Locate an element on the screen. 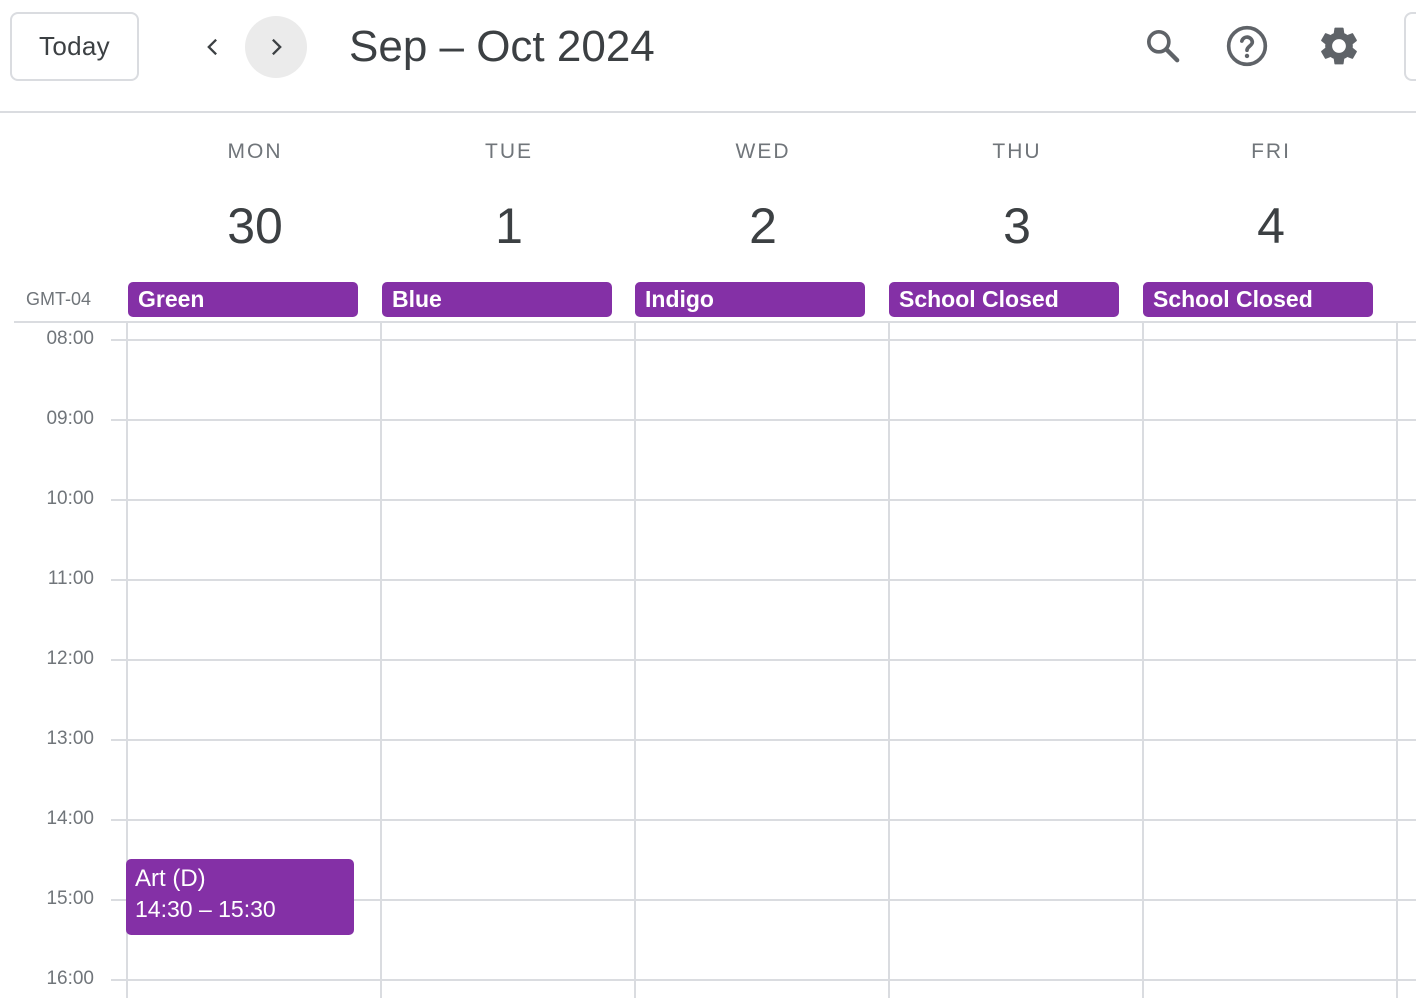  chevron-right-icon is located at coordinates (277, 47).